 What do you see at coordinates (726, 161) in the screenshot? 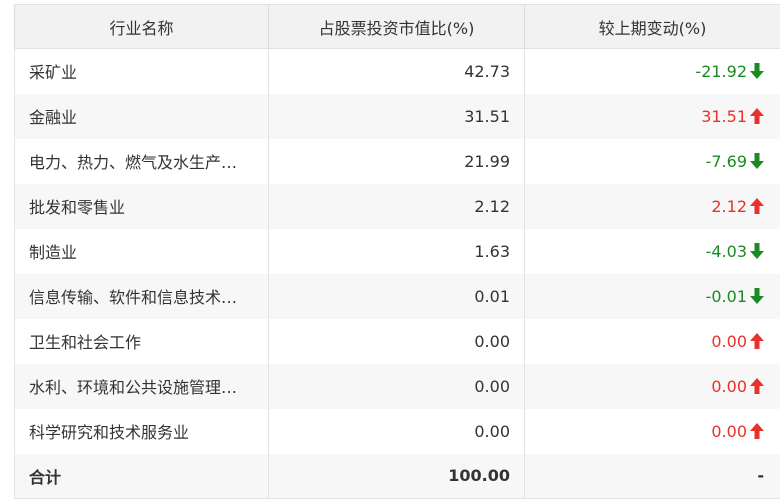
I see `change-value: -7.69` at bounding box center [726, 161].